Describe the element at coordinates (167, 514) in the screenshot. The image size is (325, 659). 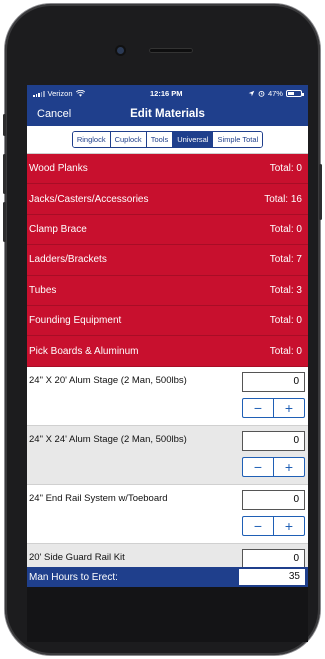
I see `list-item: 24" End Rail System w/Toeboard 0 − +` at that location.